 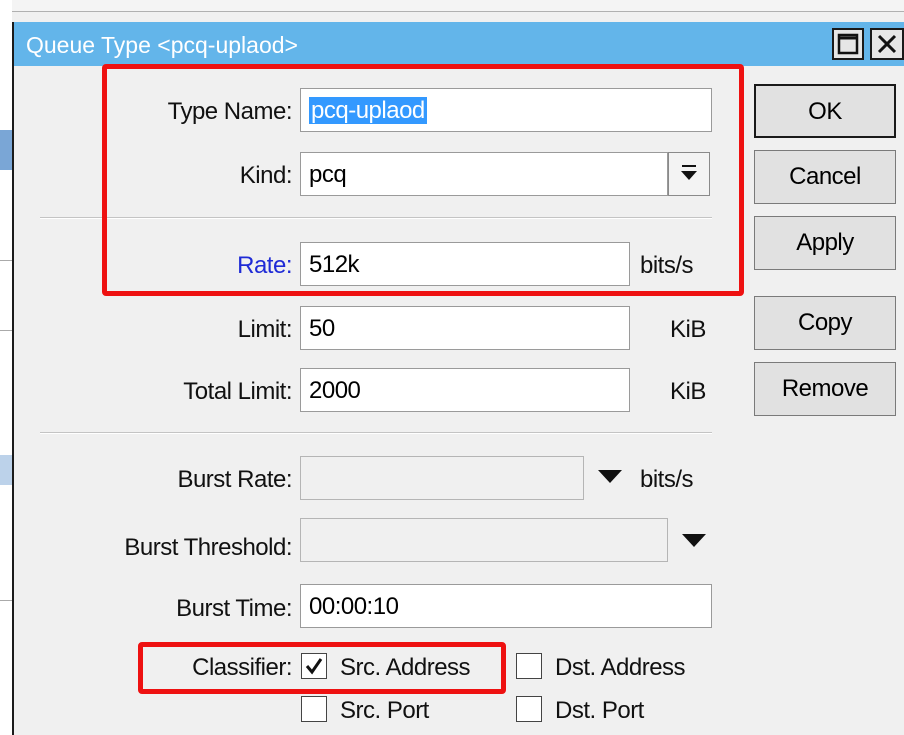 I want to click on kind-value: pcq, so click(x=328, y=174).